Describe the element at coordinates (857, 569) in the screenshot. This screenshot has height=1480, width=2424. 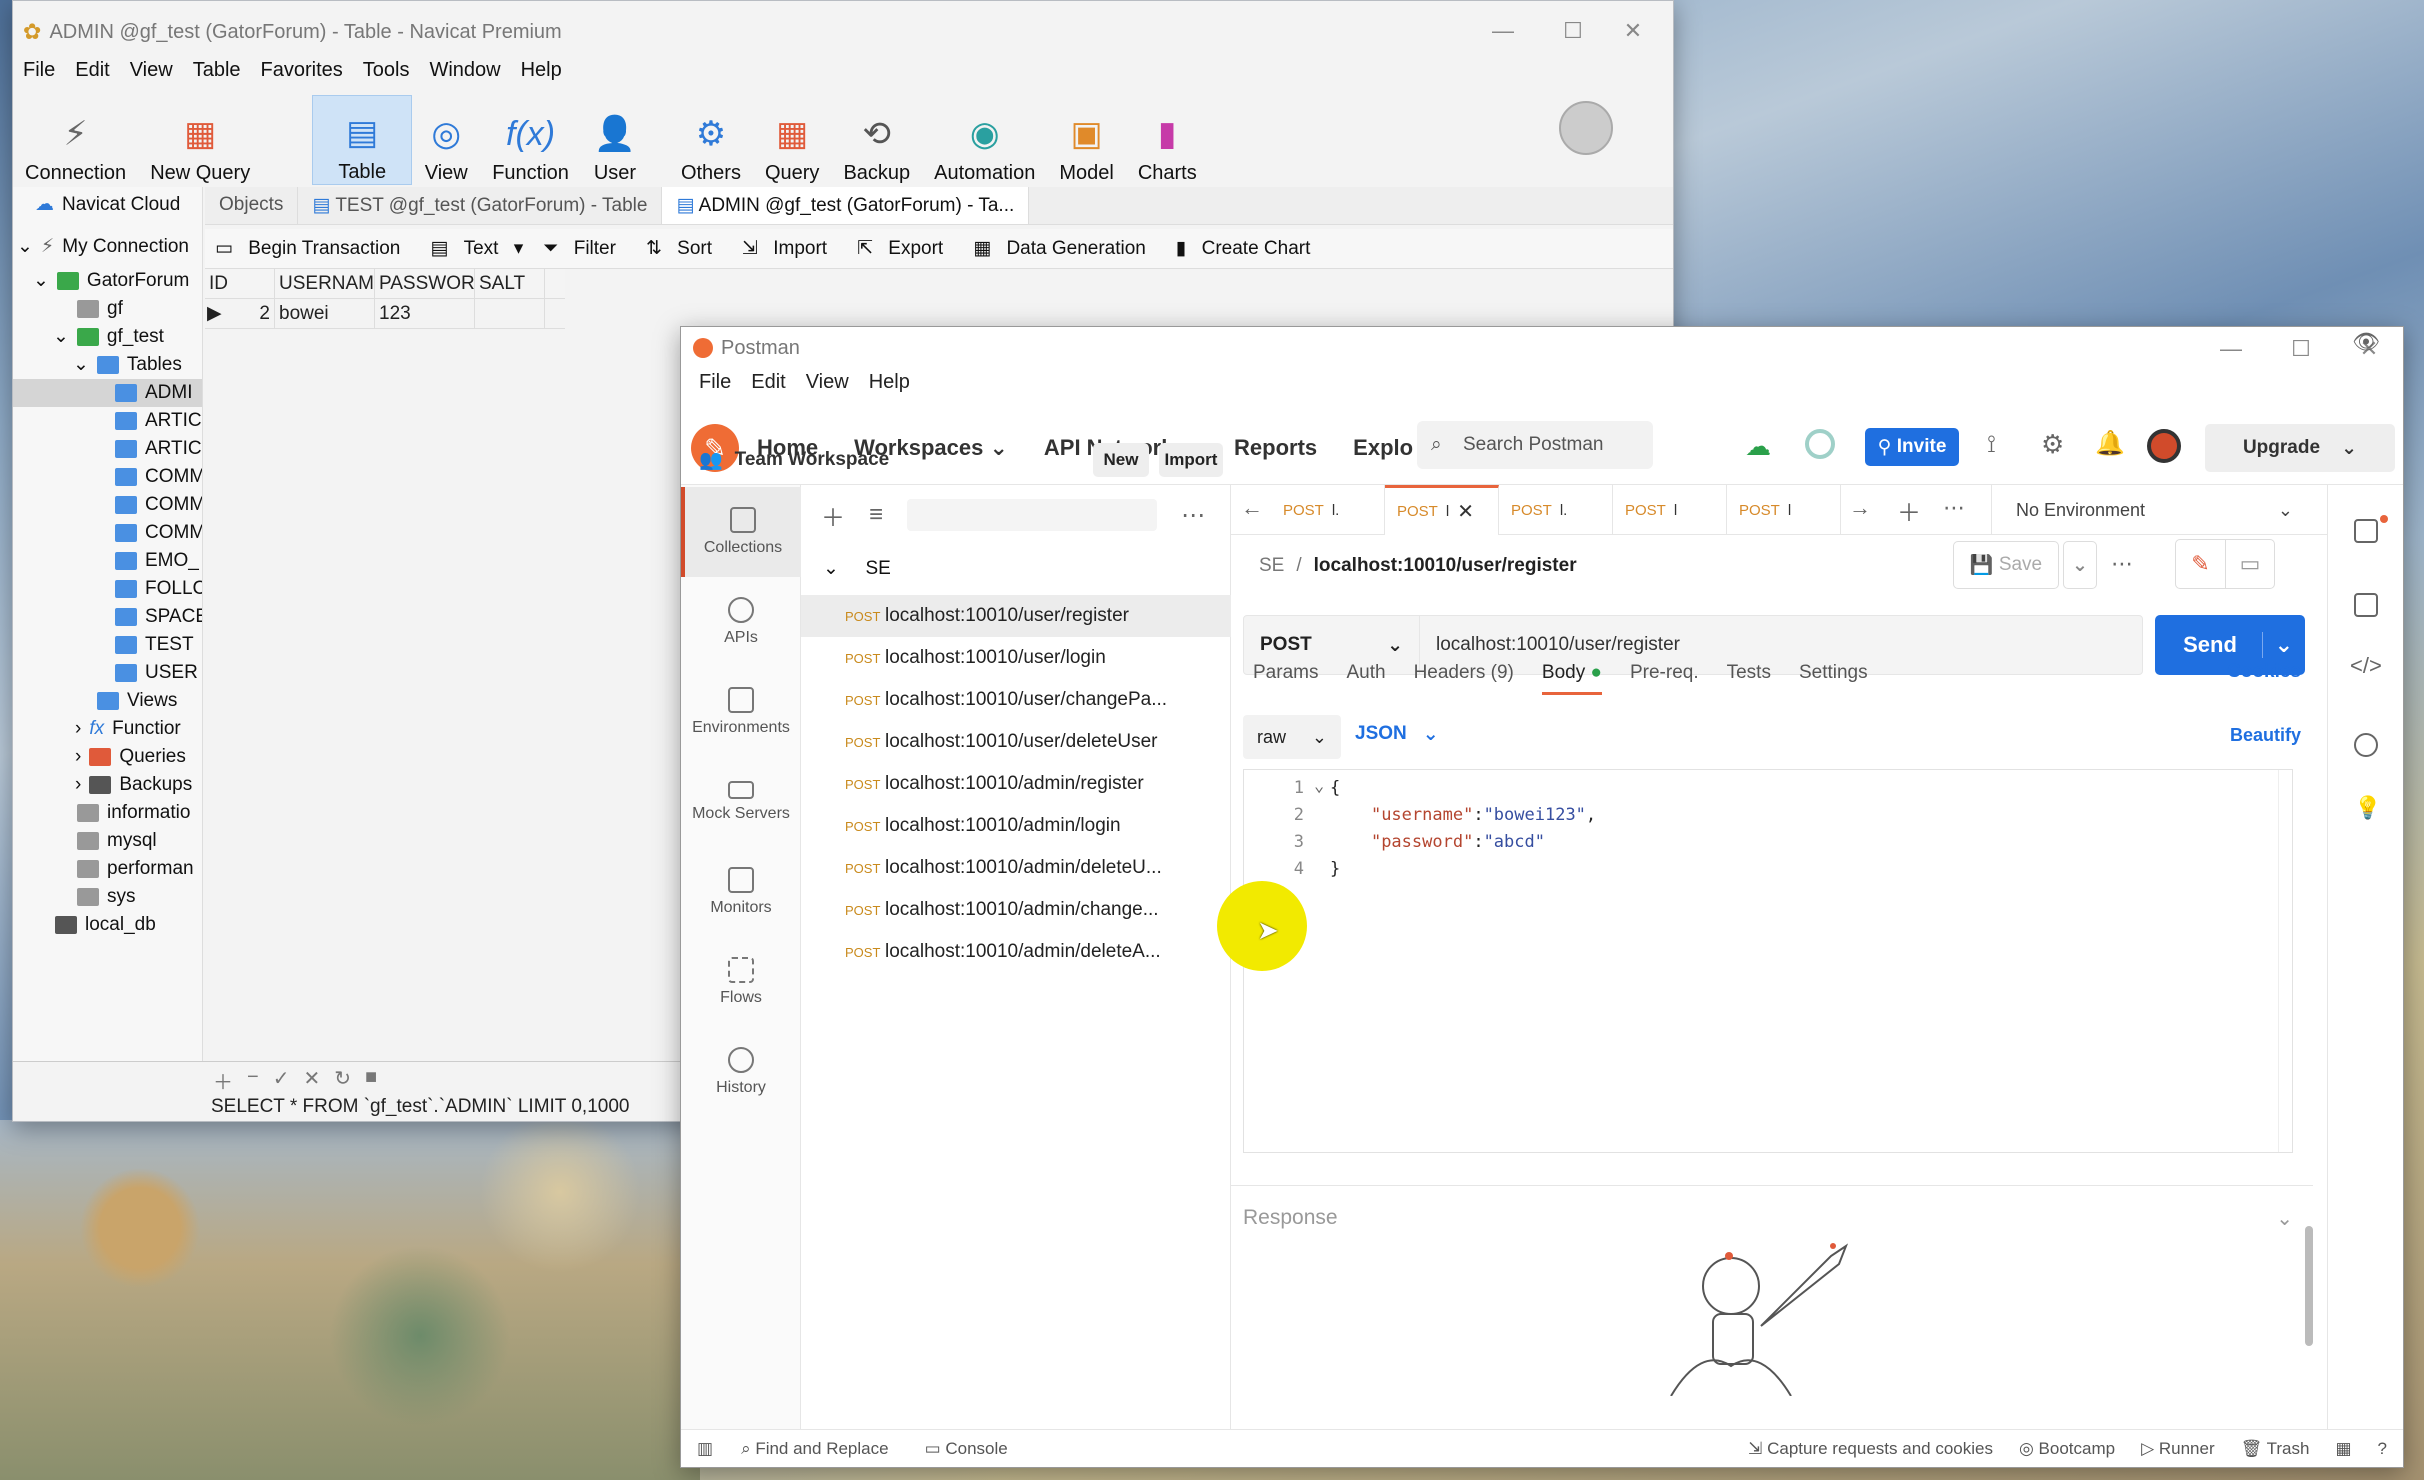
I see `collection-se: ⌄ SE` at that location.